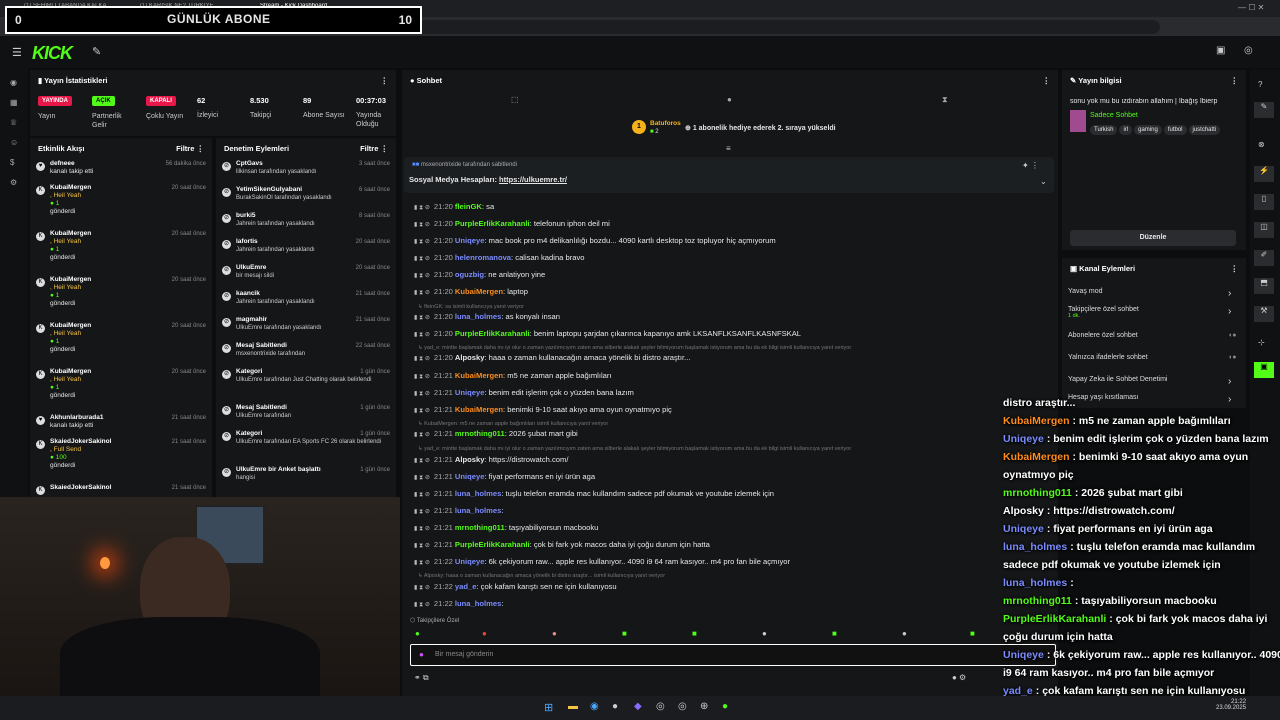  Describe the element at coordinates (14, 182) in the screenshot. I see `settings-icon: ⚙` at that location.